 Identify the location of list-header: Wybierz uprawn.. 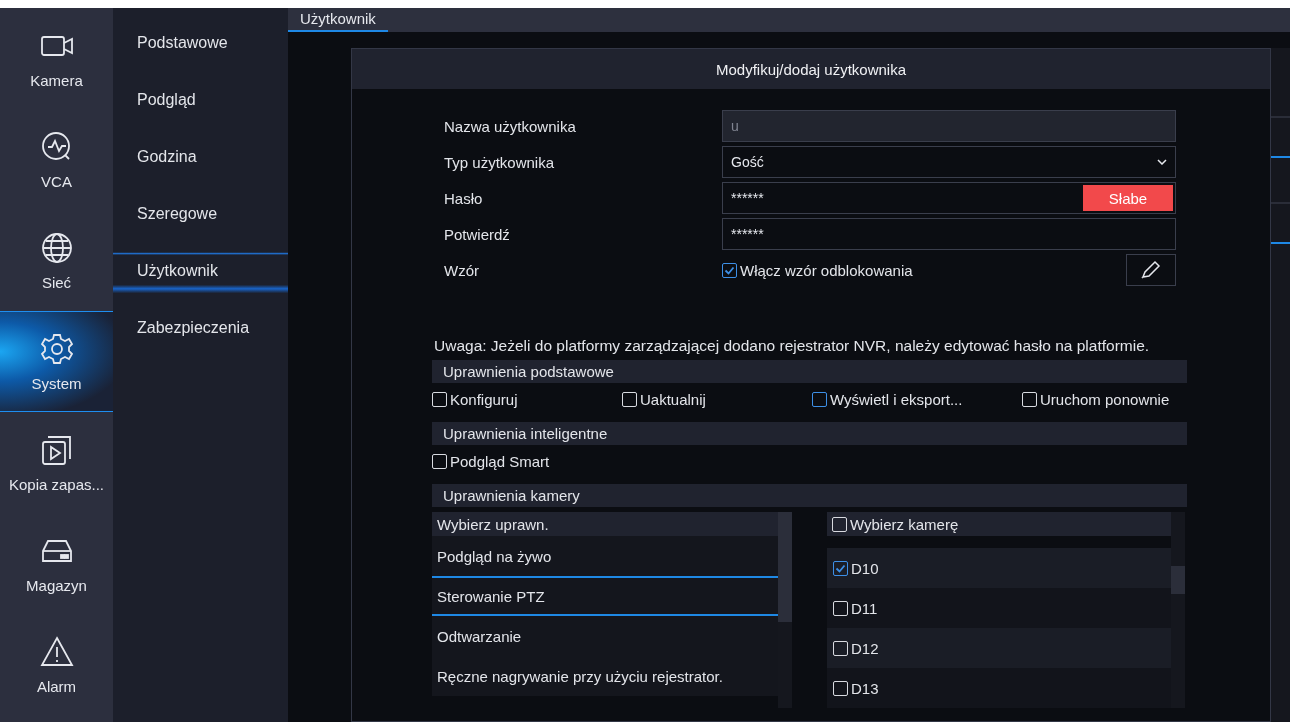
(605, 524).